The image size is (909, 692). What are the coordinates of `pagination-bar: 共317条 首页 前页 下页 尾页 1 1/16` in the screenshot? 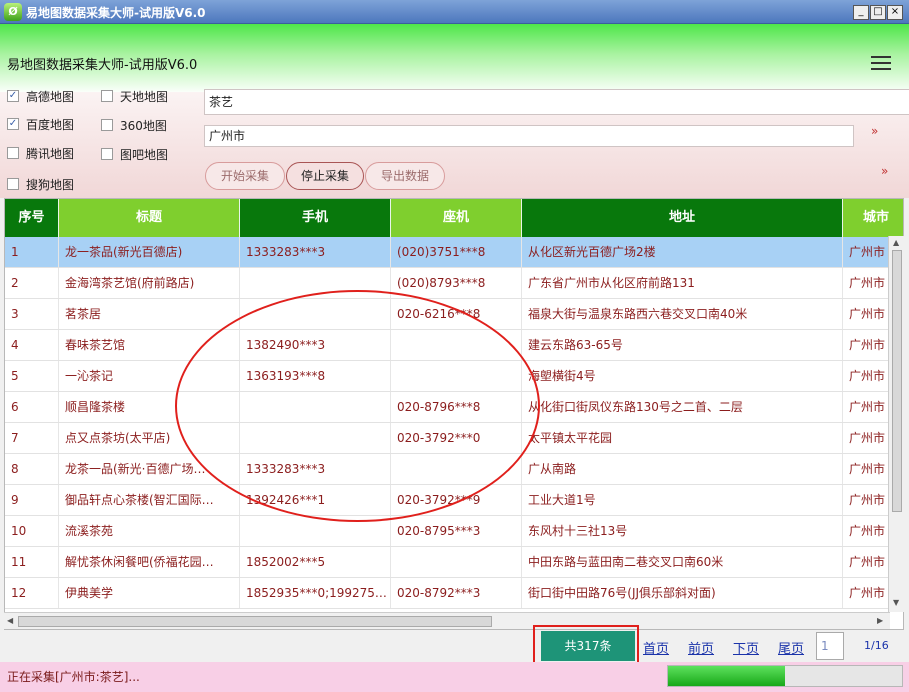 It's located at (454, 646).